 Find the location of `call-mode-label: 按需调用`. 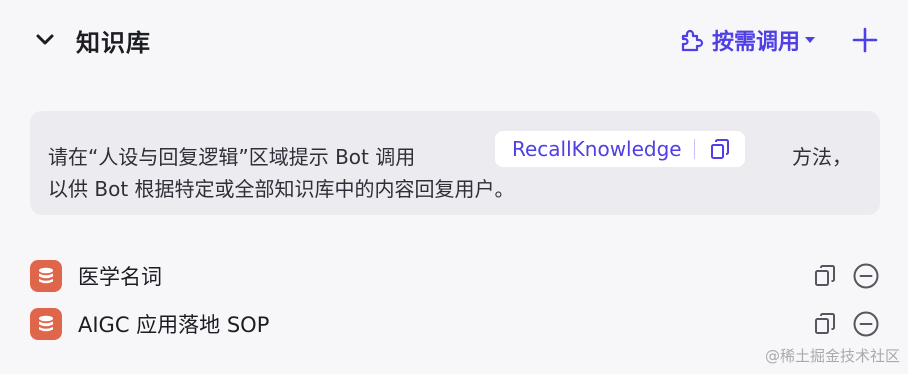

call-mode-label: 按需调用 is located at coordinates (755, 42).